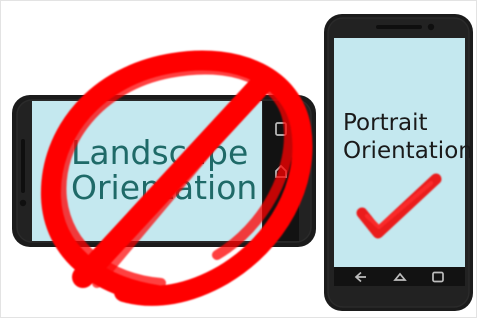 This screenshot has height=318, width=477. Describe the element at coordinates (431, 27) in the screenshot. I see `portrait-camera` at that location.